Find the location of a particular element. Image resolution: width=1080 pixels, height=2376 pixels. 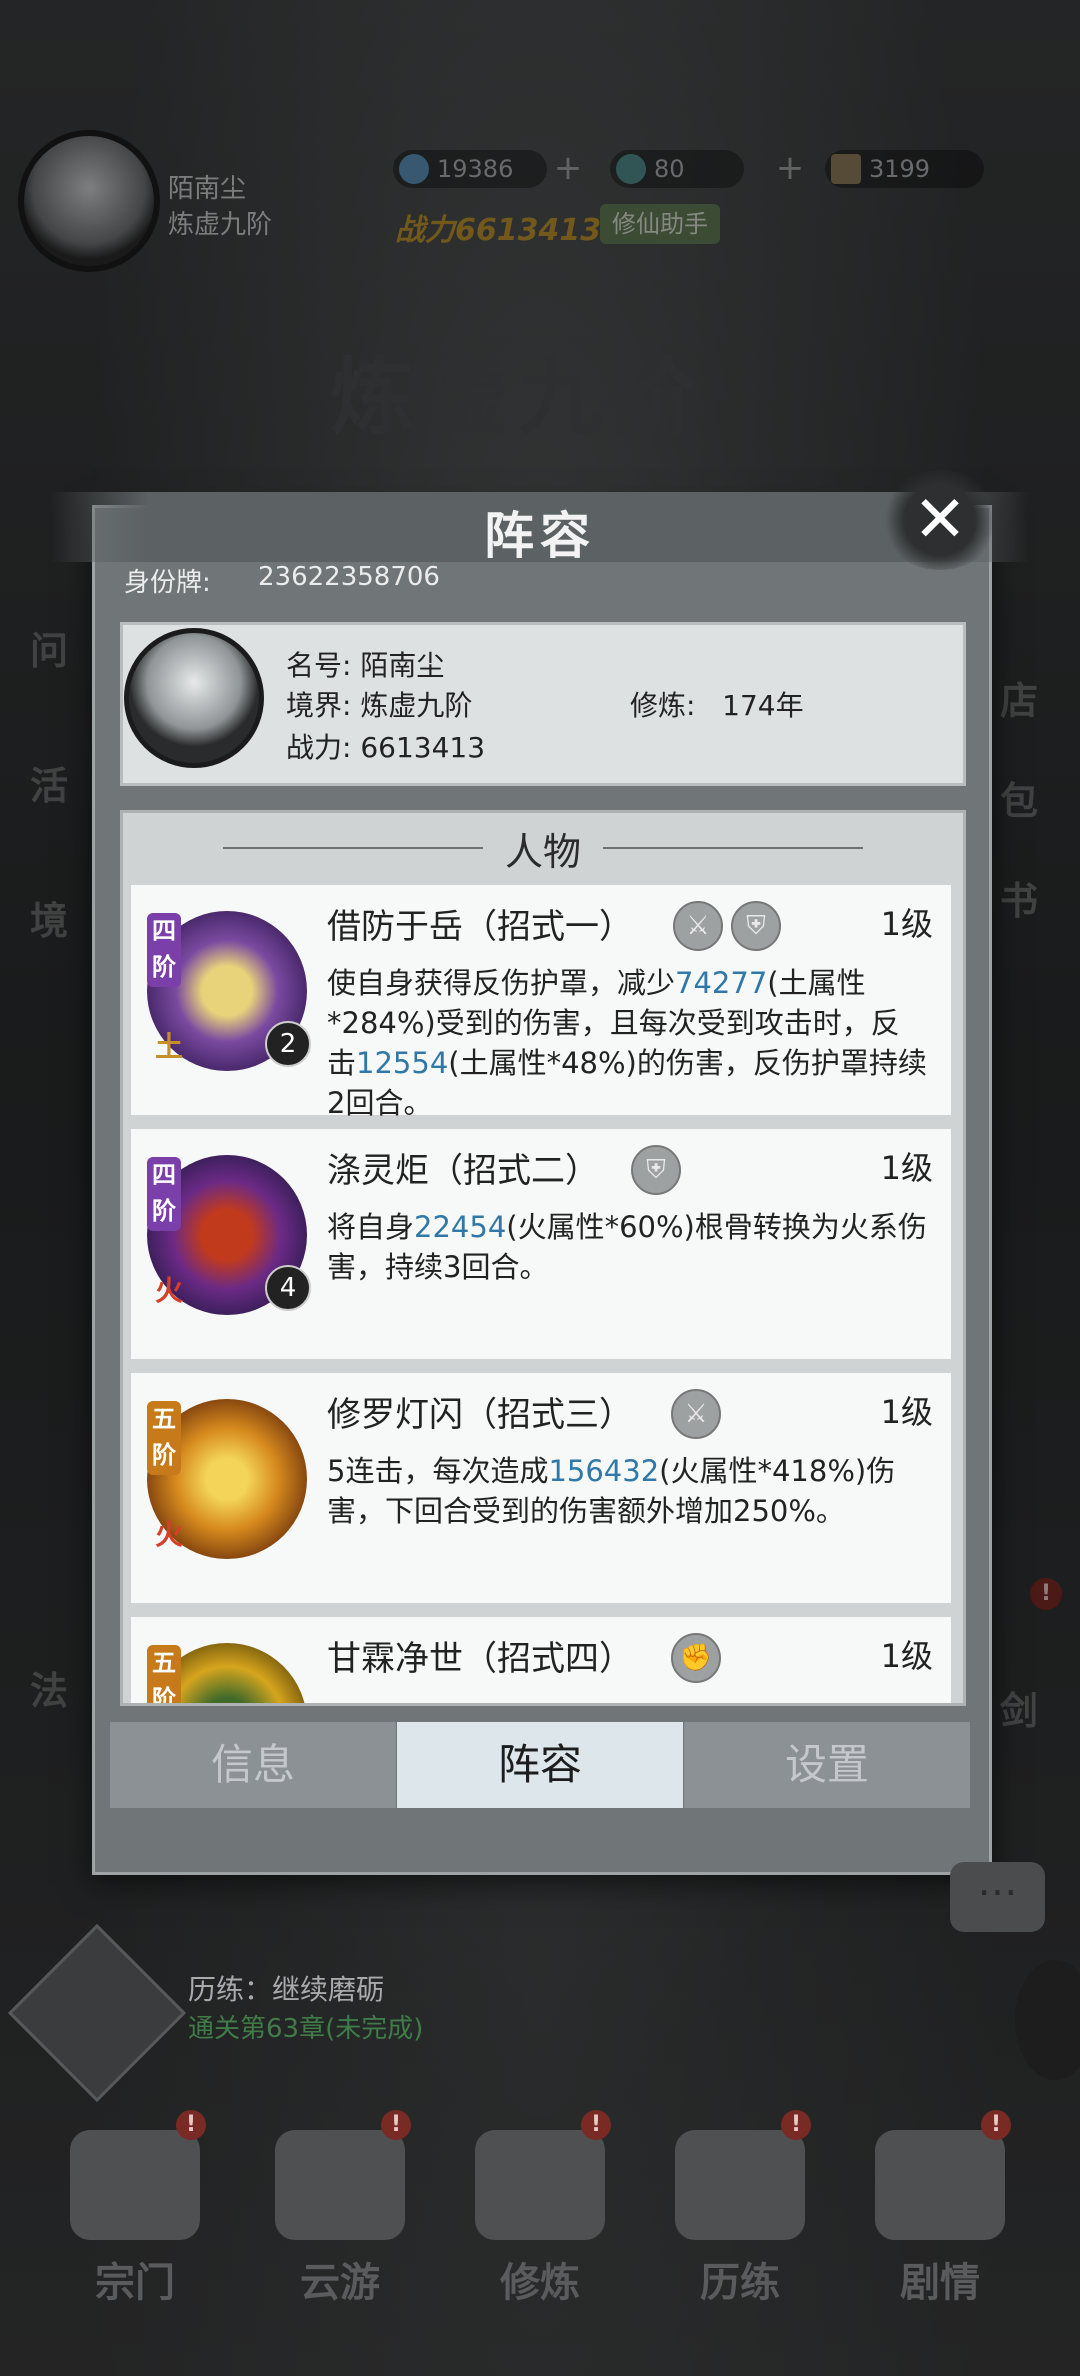

mountain-icon is located at coordinates (340, 2185).